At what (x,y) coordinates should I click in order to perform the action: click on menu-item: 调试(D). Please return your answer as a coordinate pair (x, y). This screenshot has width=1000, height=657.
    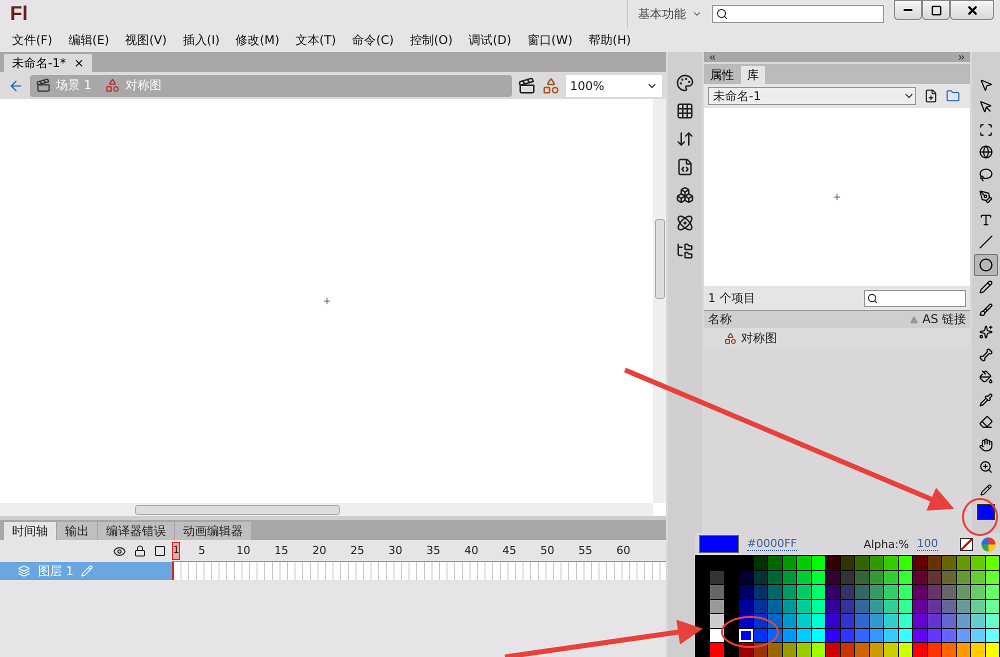
    Looking at the image, I should click on (490, 40).